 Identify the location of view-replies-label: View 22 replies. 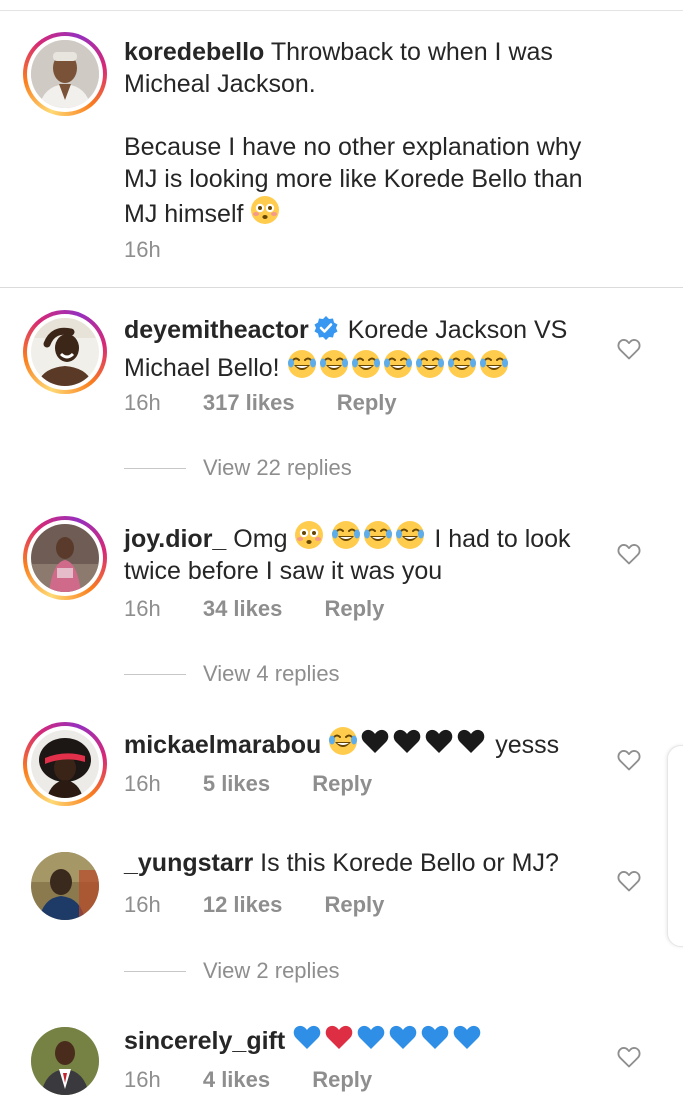
(277, 467).